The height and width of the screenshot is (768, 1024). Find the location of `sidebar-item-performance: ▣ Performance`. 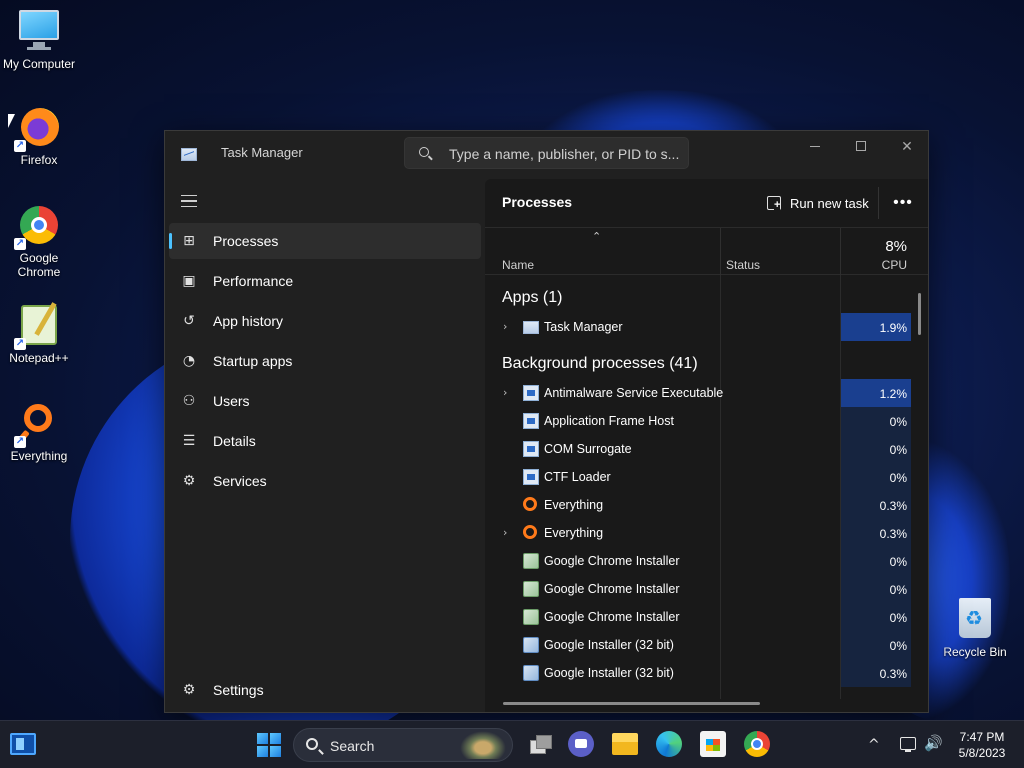

sidebar-item-performance: ▣ Performance is located at coordinates (325, 281).